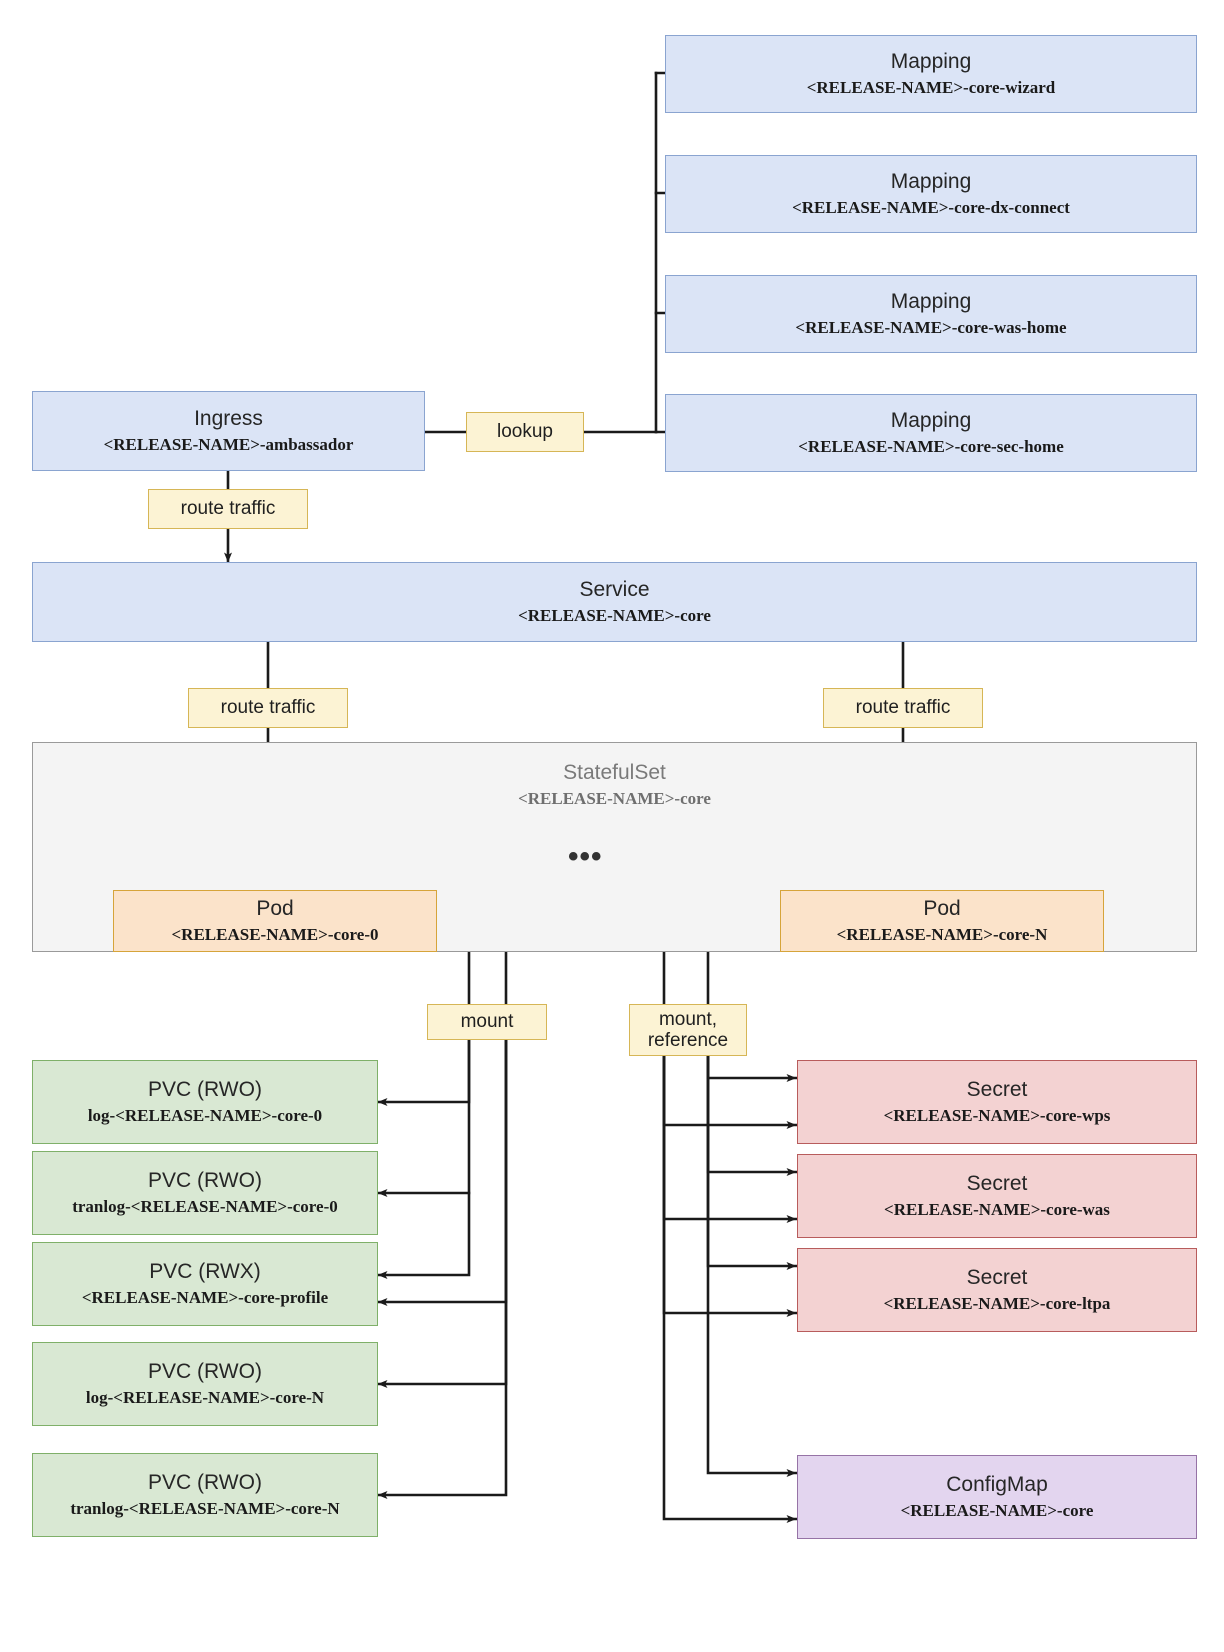  I want to click on edge-label-mount-reference: mount, reference, so click(688, 1030).